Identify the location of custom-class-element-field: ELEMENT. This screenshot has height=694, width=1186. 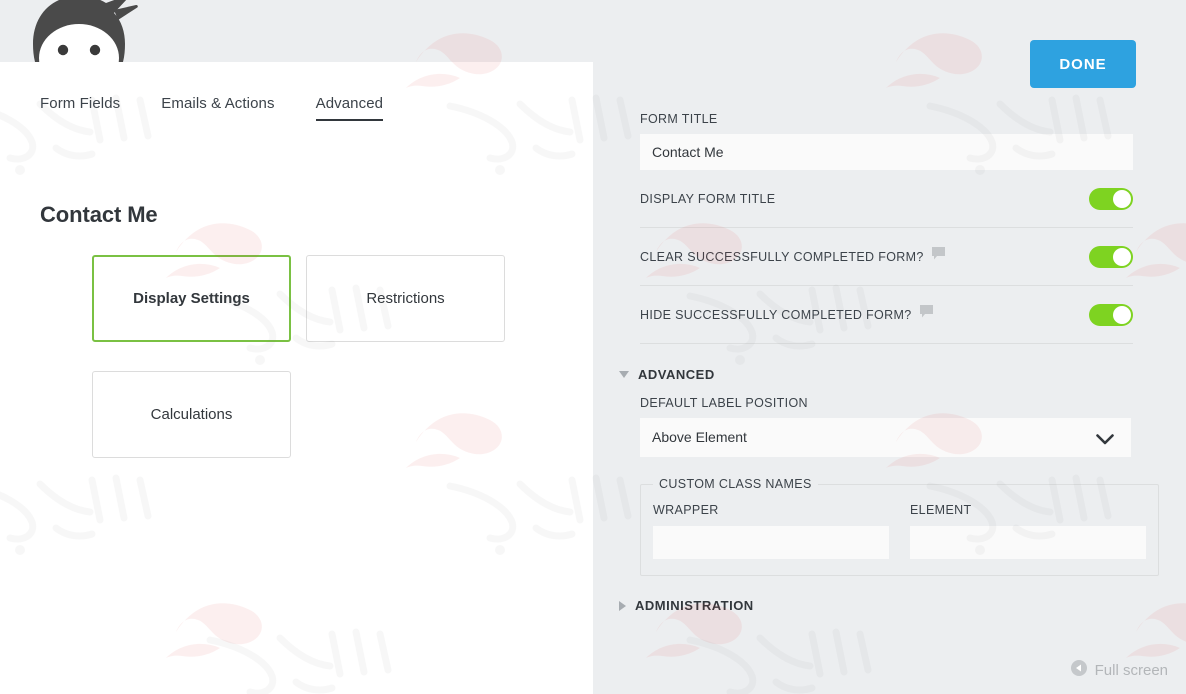
(1028, 531).